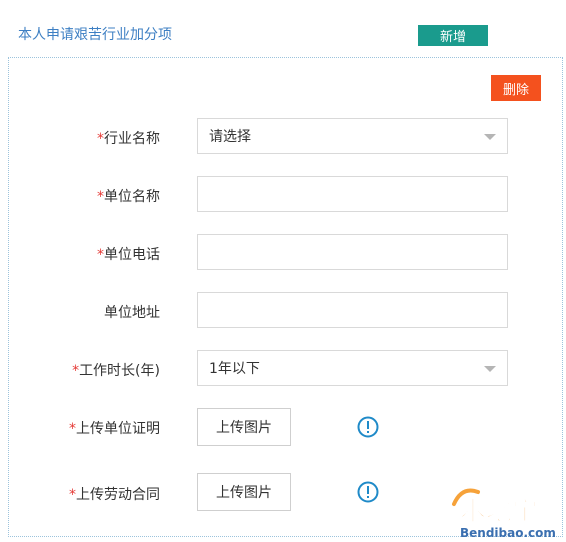 This screenshot has height=542, width=566. I want to click on labor-contract-label: *上传劳动合同, so click(114, 494).